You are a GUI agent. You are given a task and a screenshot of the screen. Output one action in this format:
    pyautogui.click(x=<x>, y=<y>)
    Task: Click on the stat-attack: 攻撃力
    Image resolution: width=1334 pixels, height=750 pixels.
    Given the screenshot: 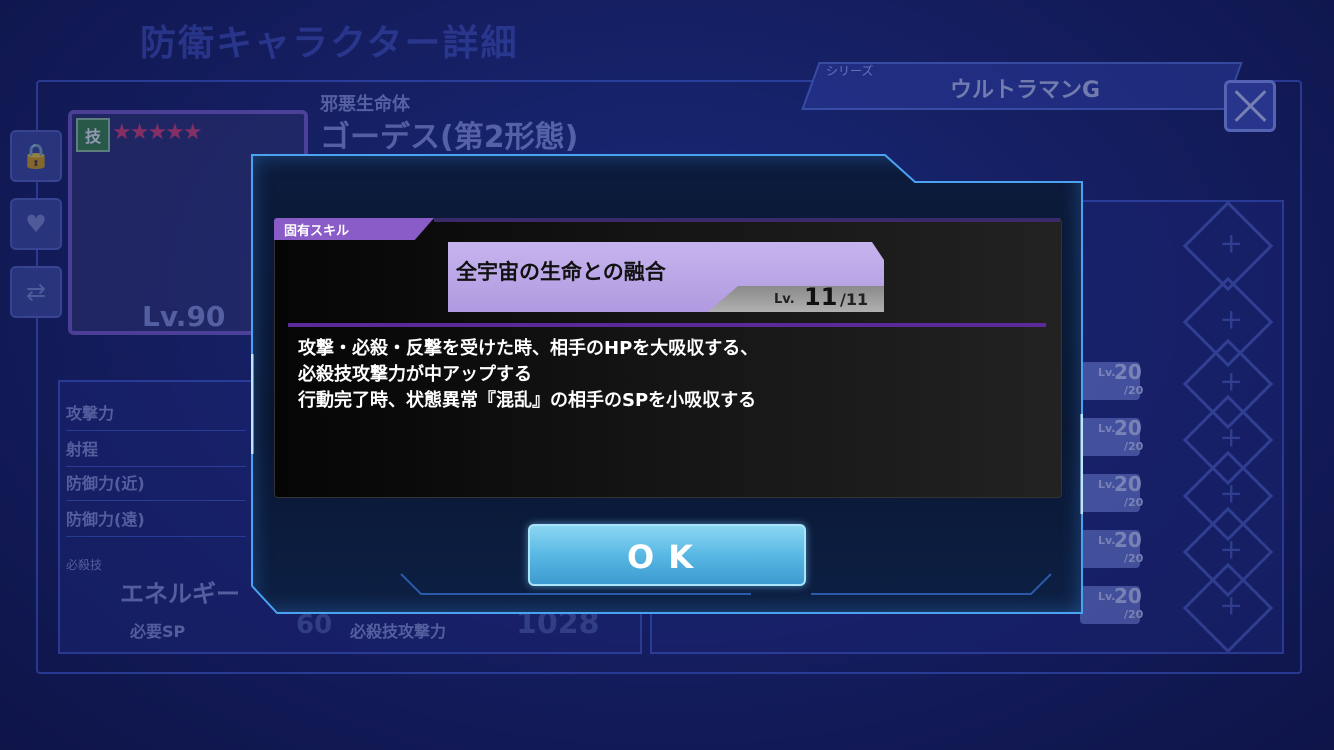 What is the action you would take?
    pyautogui.click(x=156, y=415)
    